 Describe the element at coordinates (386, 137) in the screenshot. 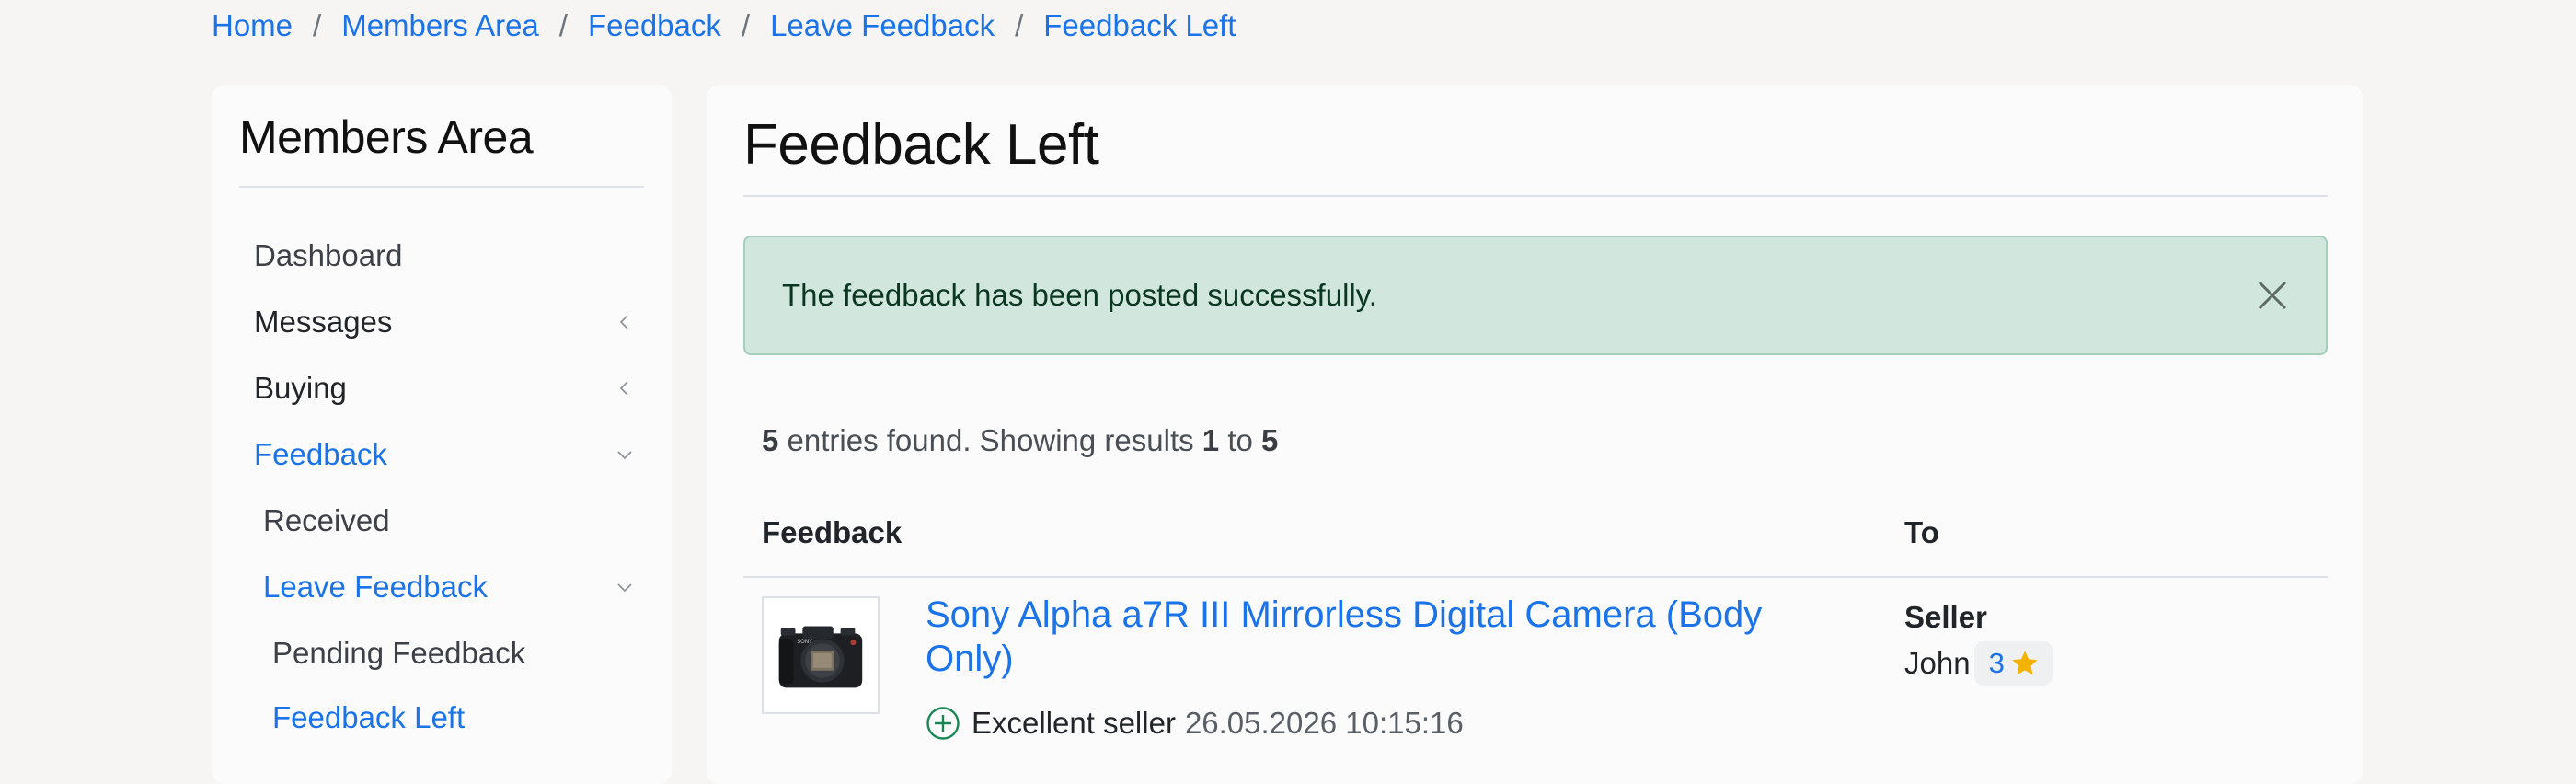

I see `sidebar-title: Members Area` at that location.